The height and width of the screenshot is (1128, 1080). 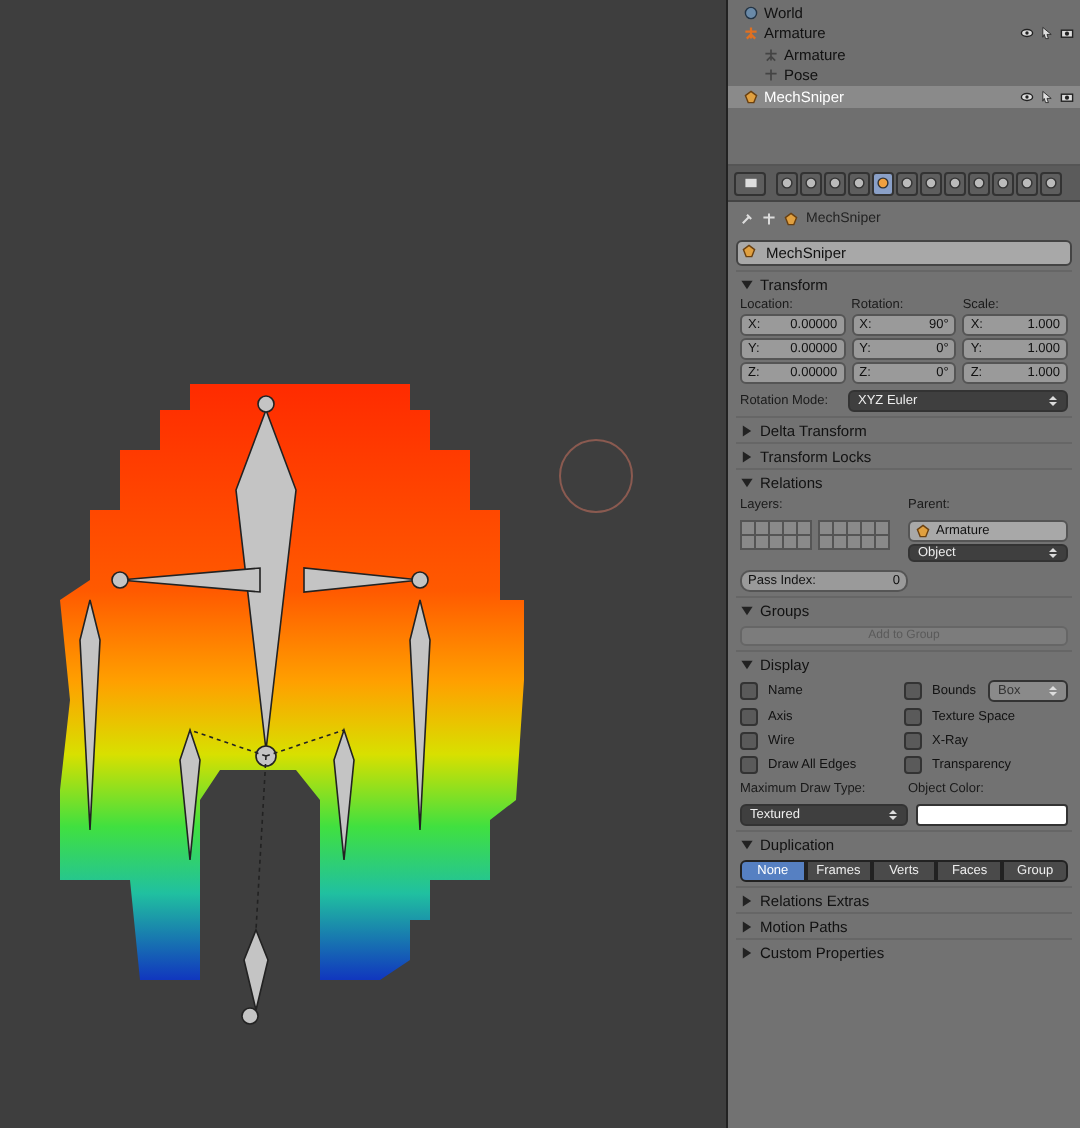 I want to click on globe-icon, so click(x=751, y=12).